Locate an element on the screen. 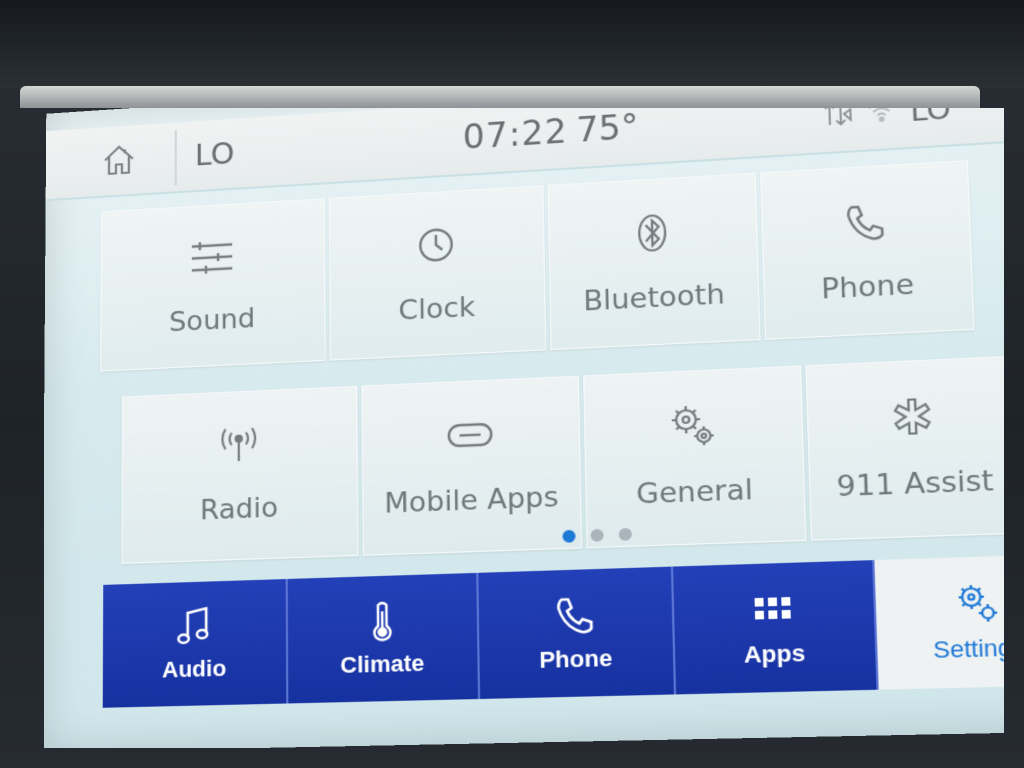  clock-icon is located at coordinates (436, 244).